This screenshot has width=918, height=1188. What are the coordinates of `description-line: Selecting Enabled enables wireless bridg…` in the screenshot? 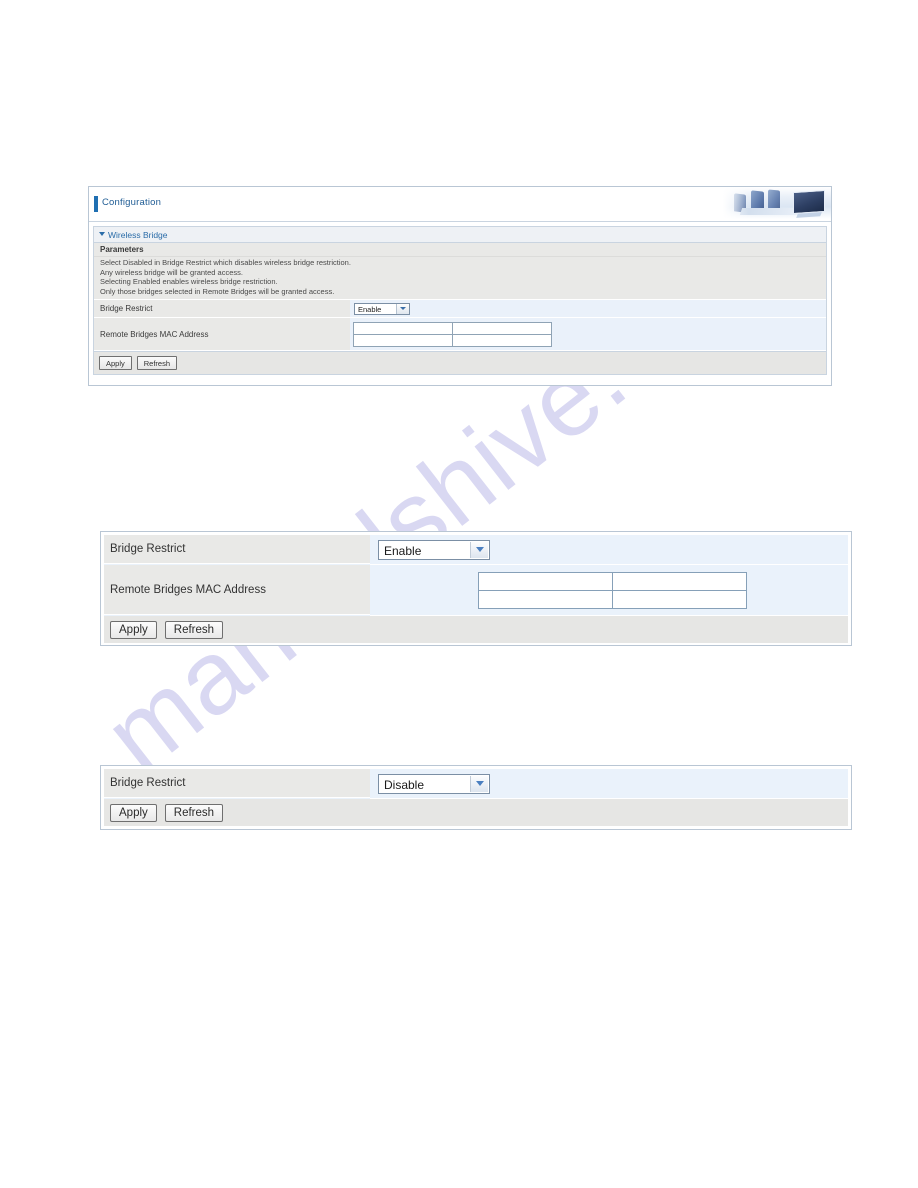 It's located at (189, 281).